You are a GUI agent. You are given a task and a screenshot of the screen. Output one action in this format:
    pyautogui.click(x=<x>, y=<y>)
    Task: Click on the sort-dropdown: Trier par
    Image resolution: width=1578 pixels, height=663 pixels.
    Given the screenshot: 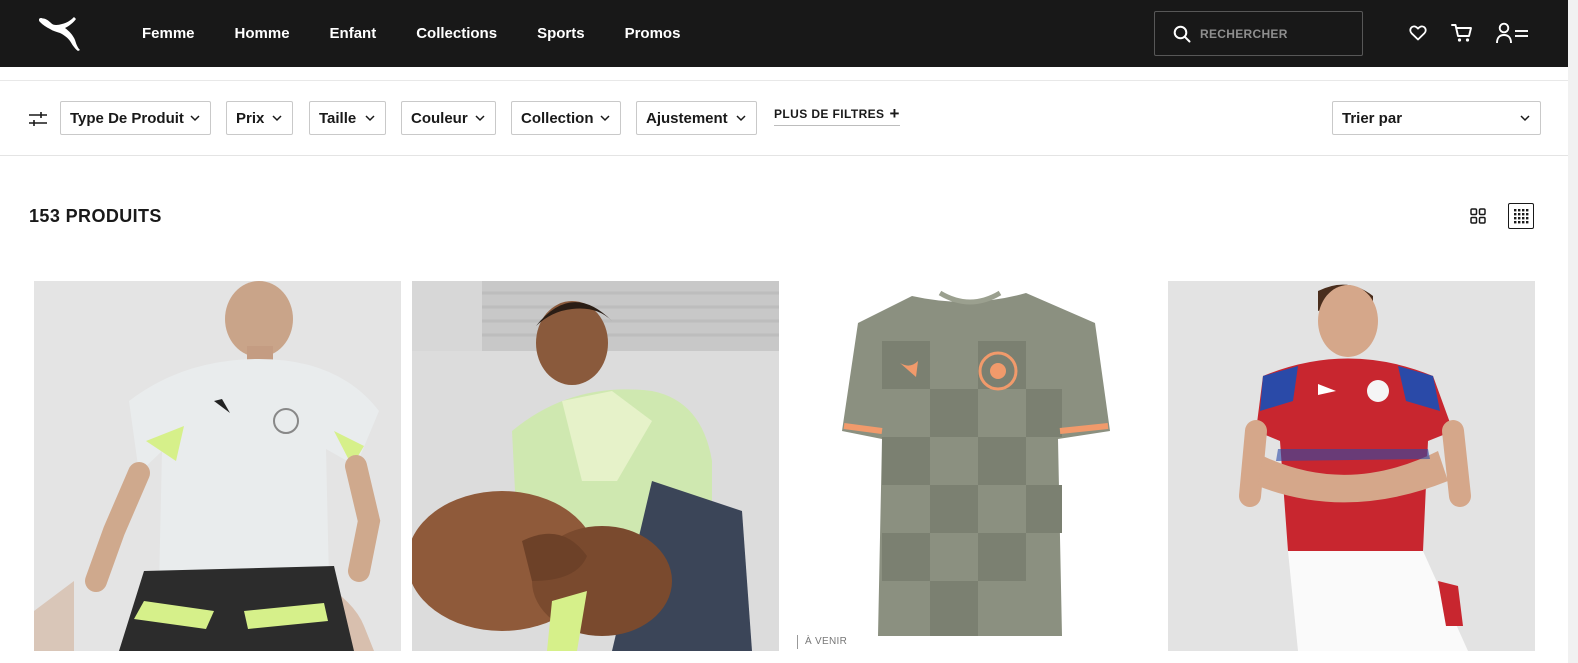 What is the action you would take?
    pyautogui.click(x=1436, y=118)
    